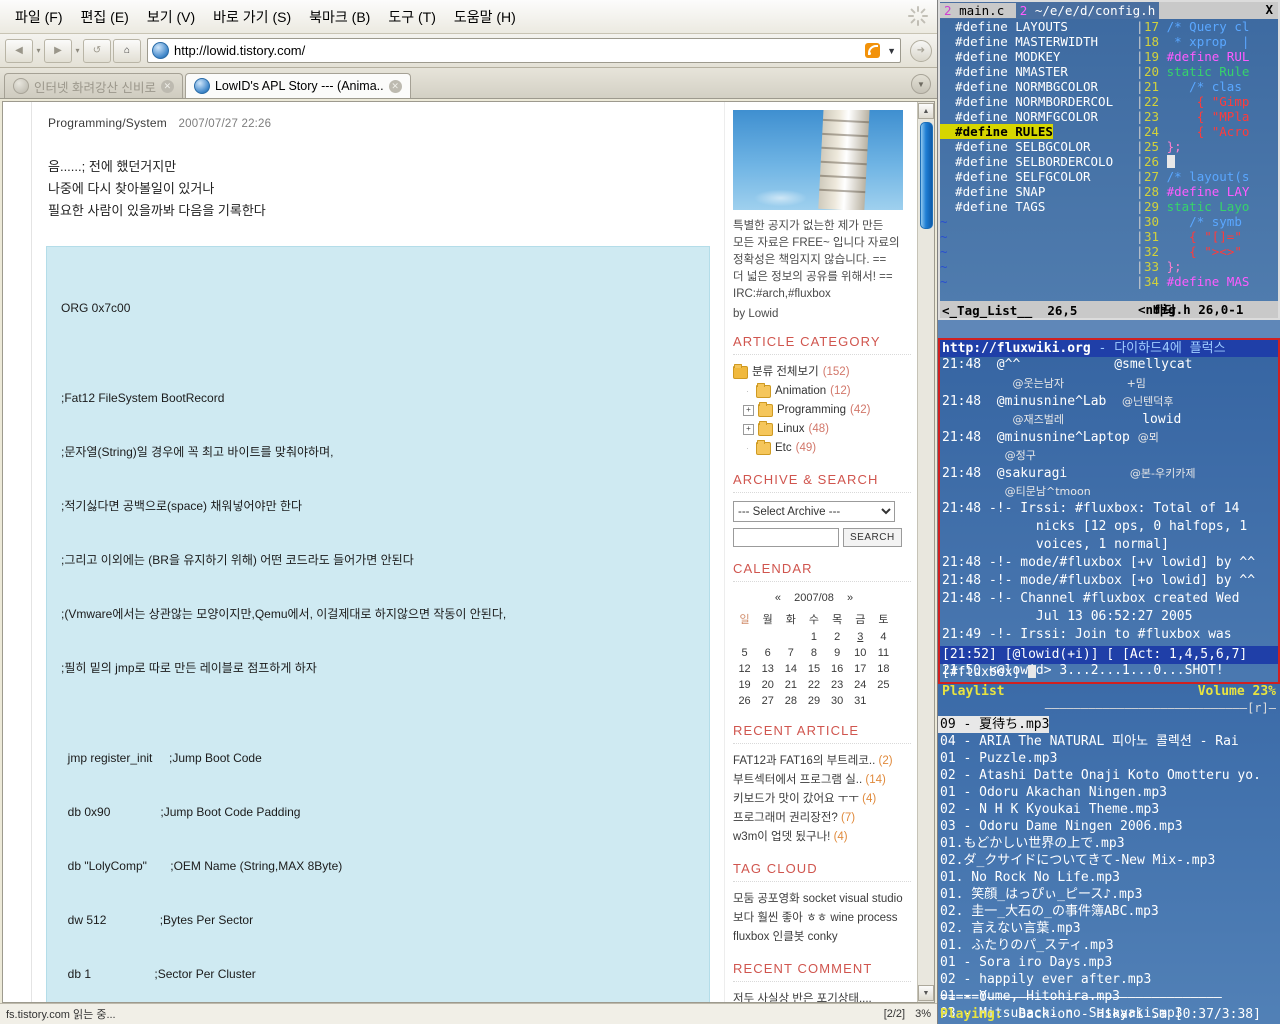 The width and height of the screenshot is (1280, 1024). I want to click on menu-item-file: 파일 (F), so click(39, 17).